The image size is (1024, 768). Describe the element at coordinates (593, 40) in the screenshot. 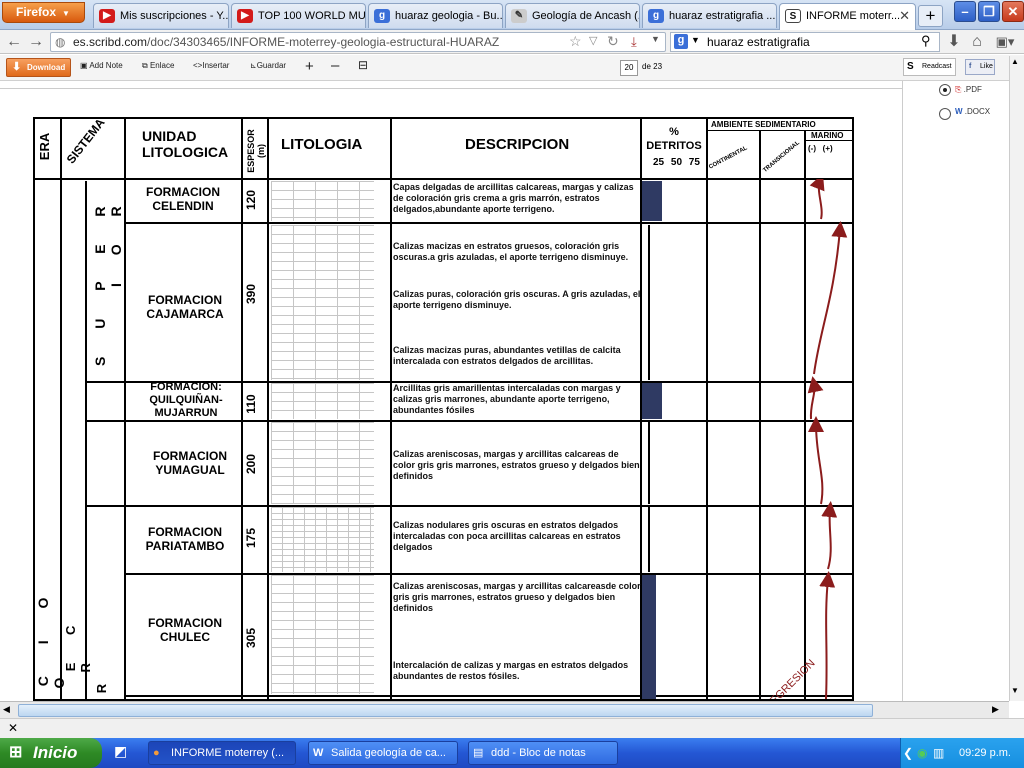

I see `history-dropdown-icon: ▽` at that location.